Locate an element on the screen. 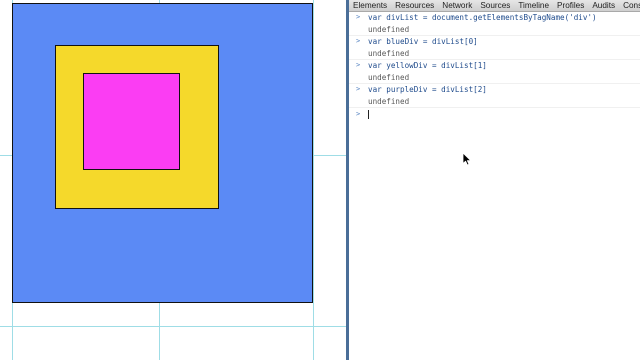  tab-network: Network is located at coordinates (457, 6).